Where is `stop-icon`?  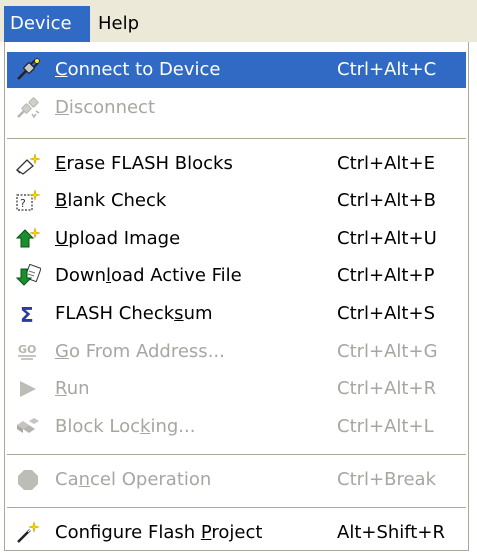
stop-icon is located at coordinates (28, 480).